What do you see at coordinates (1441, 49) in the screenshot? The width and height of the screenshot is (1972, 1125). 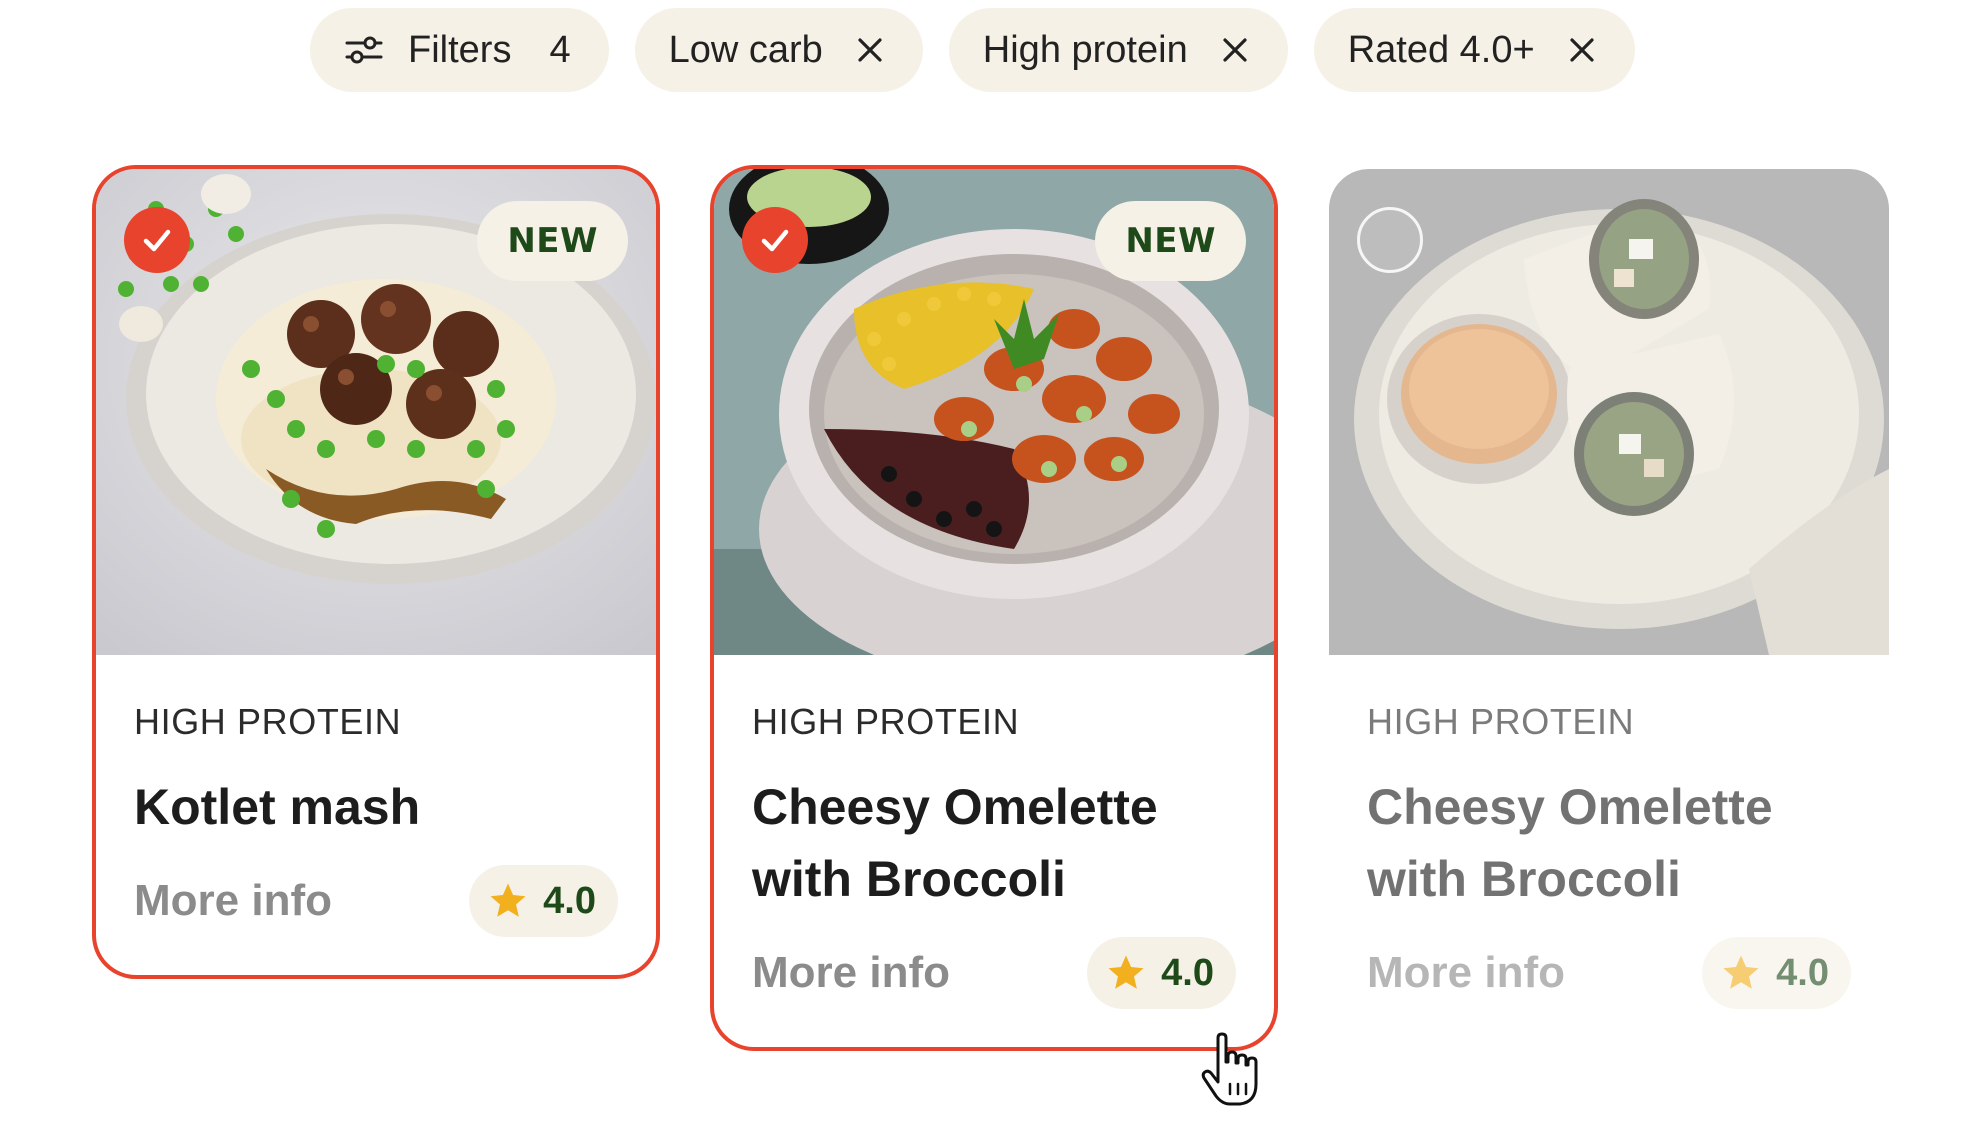 I see `filter-chip-label: Rated 4.0+` at bounding box center [1441, 49].